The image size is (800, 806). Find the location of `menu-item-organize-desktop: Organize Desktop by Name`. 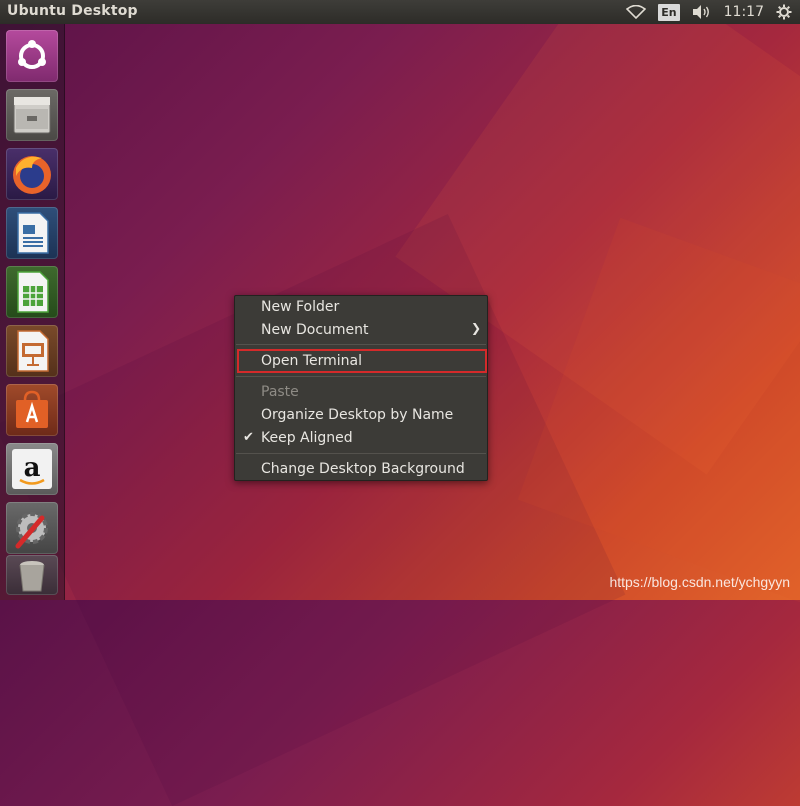

menu-item-organize-desktop: Organize Desktop by Name is located at coordinates (357, 415).